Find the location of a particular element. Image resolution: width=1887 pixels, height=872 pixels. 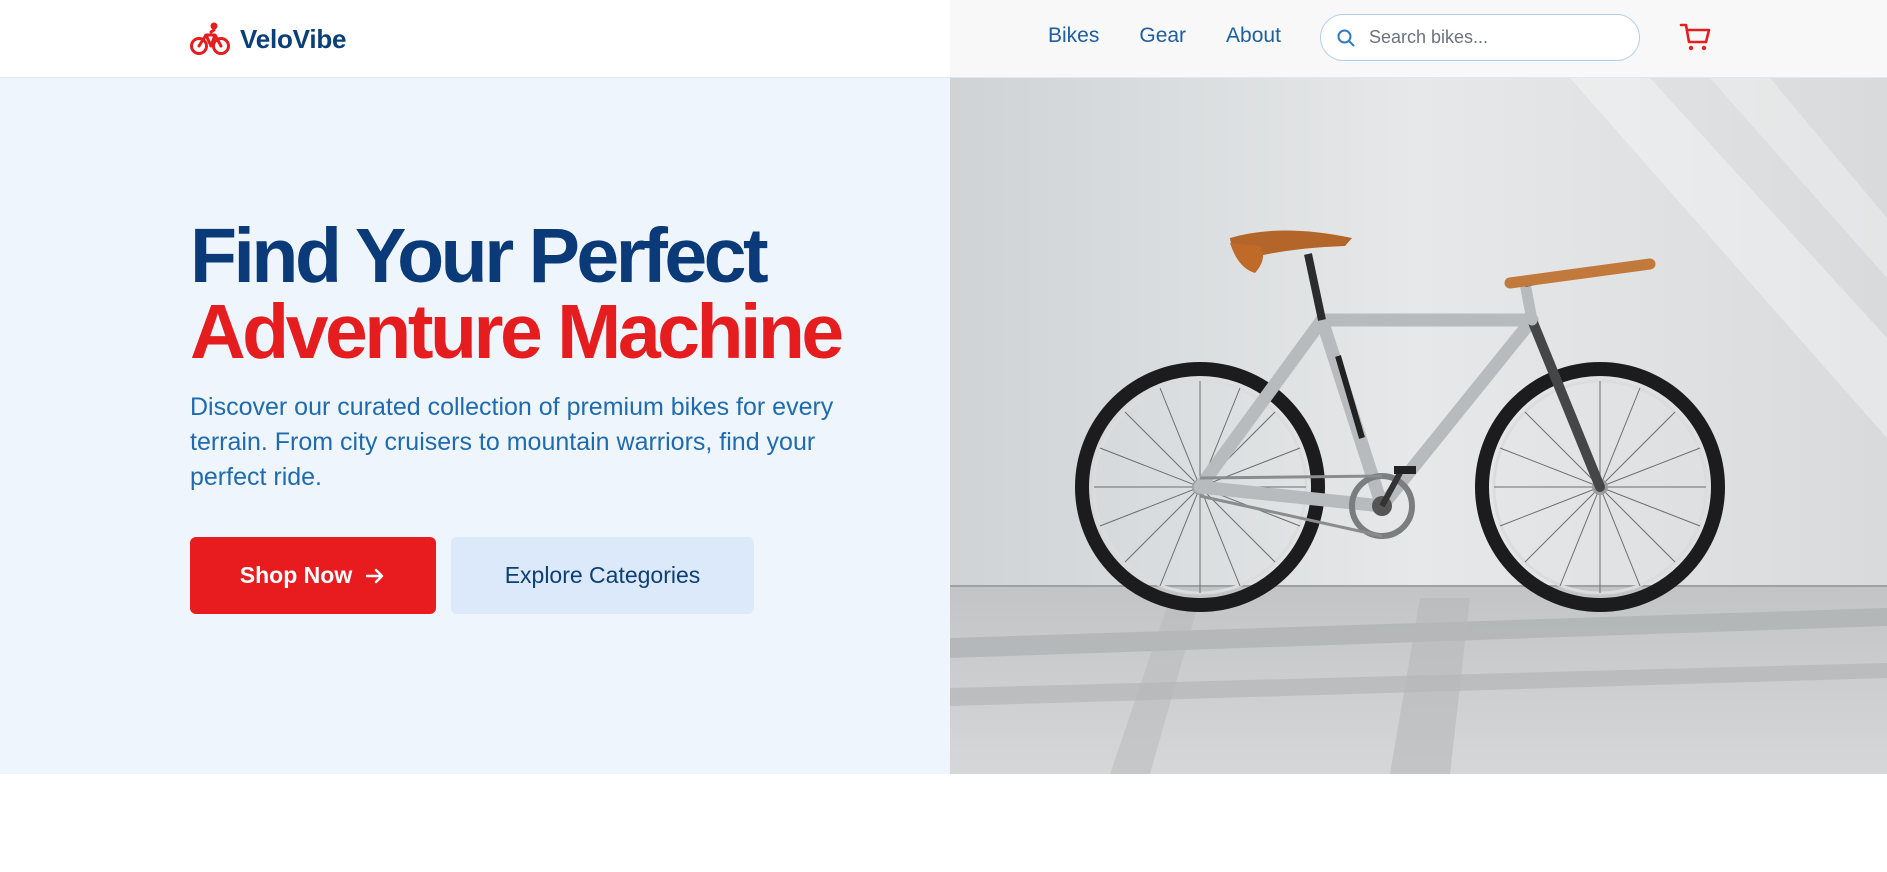

explore-categories-button: Explore Categories is located at coordinates (602, 575).